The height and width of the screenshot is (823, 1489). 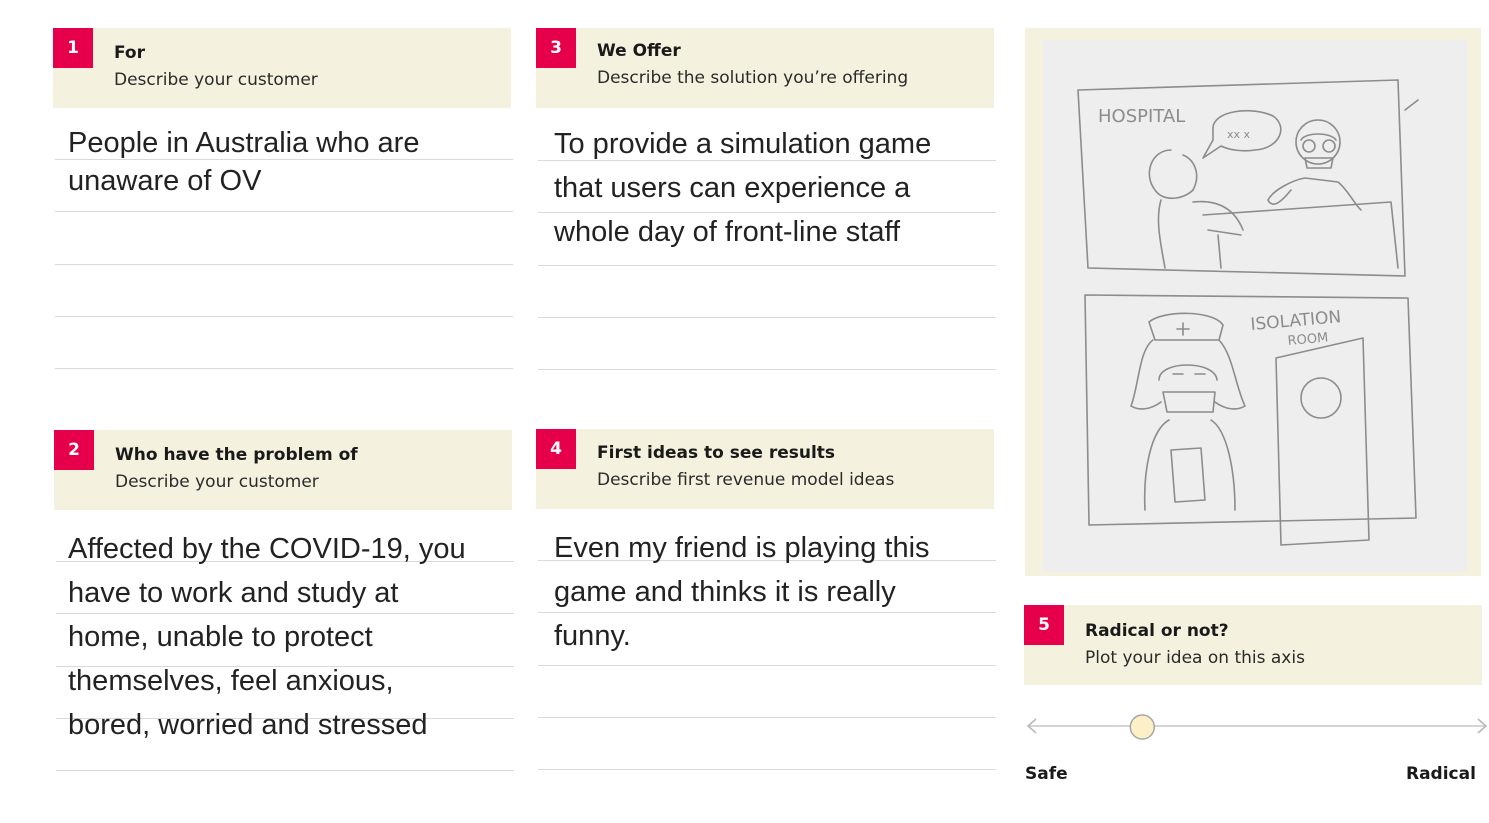 I want to click on sketch-label-isolation: ISOLATION, so click(x=1296, y=321).